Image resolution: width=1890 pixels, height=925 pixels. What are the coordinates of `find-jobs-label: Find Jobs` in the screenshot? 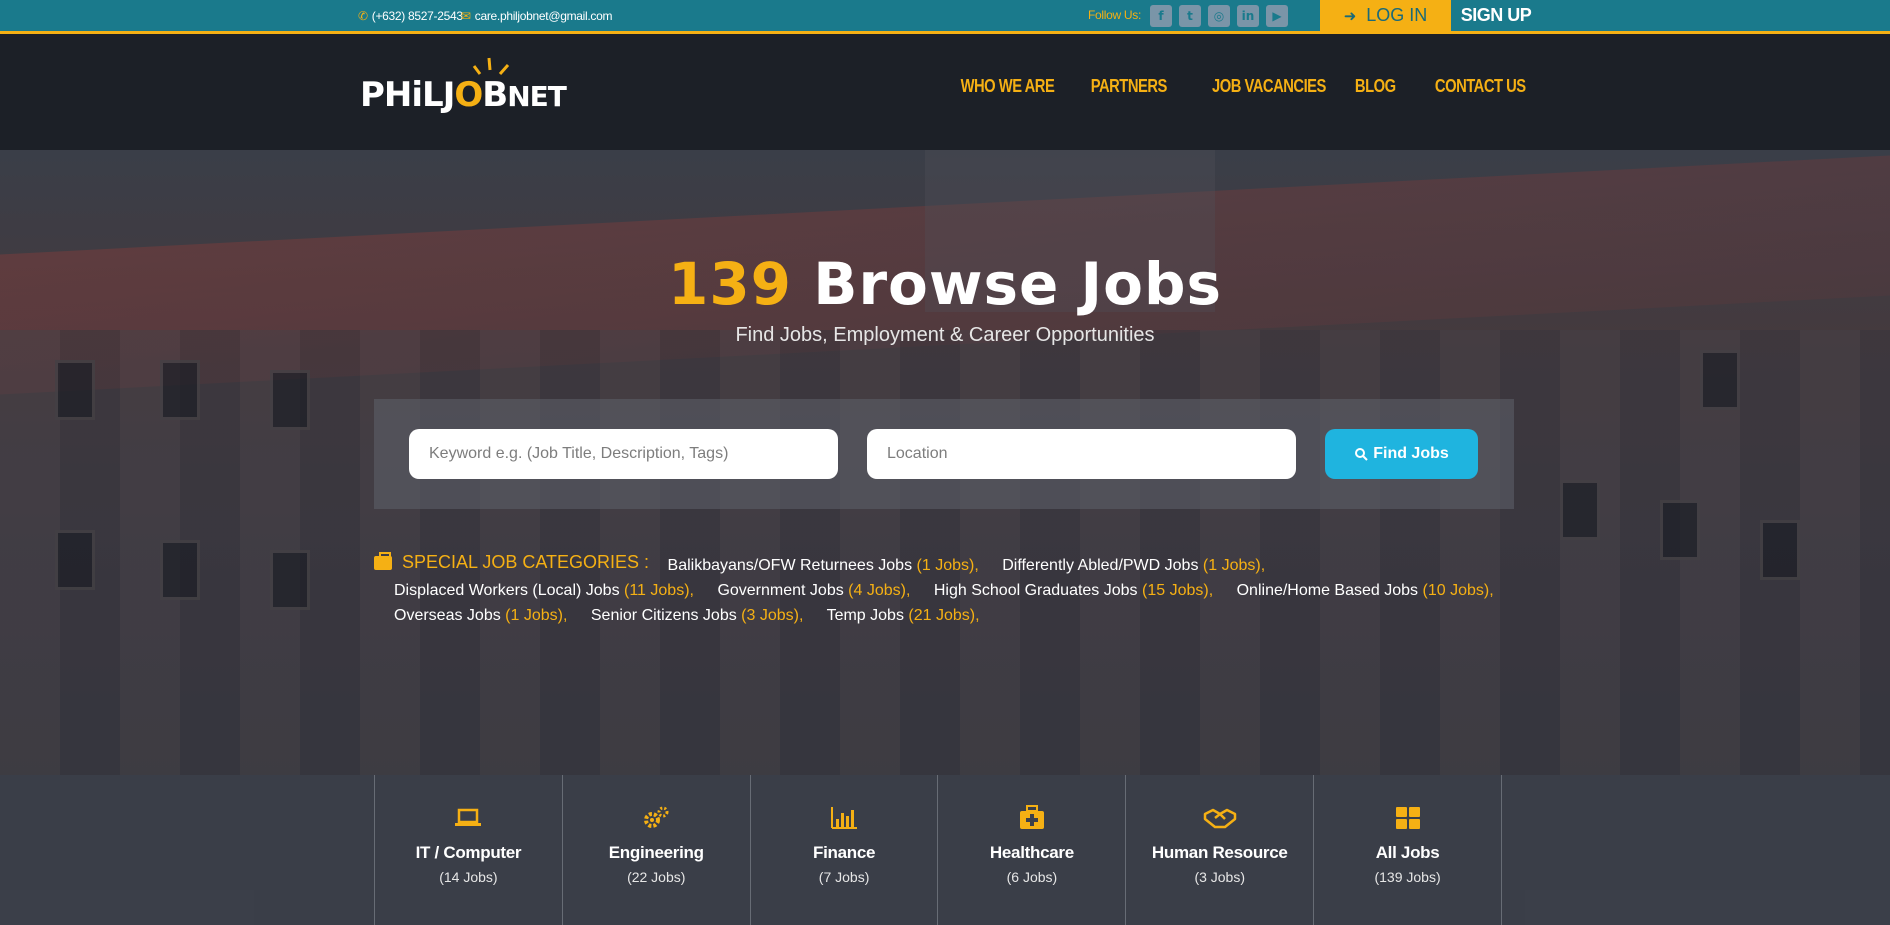 It's located at (1411, 453).